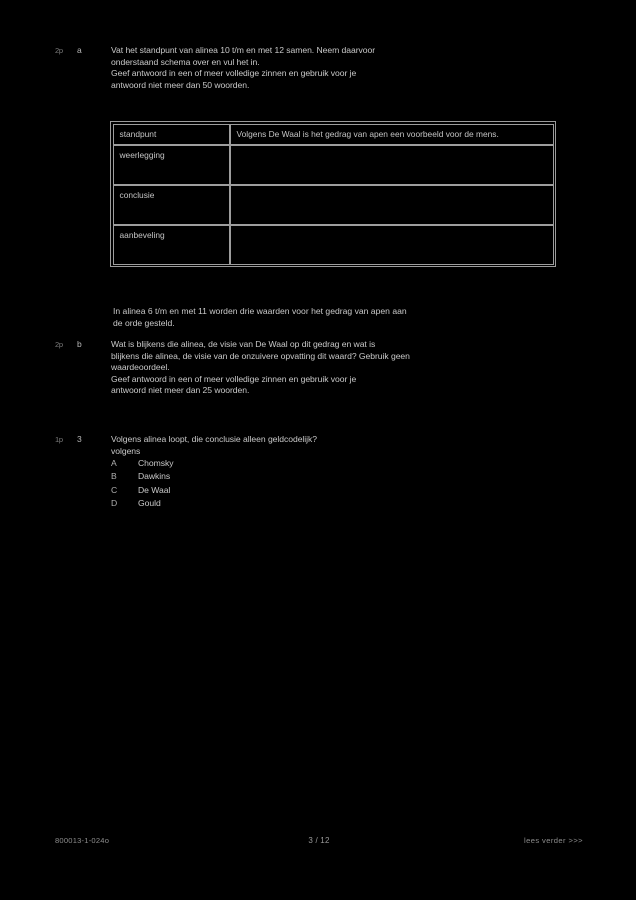  I want to click on mc-option-label: Chomsky, so click(156, 463).